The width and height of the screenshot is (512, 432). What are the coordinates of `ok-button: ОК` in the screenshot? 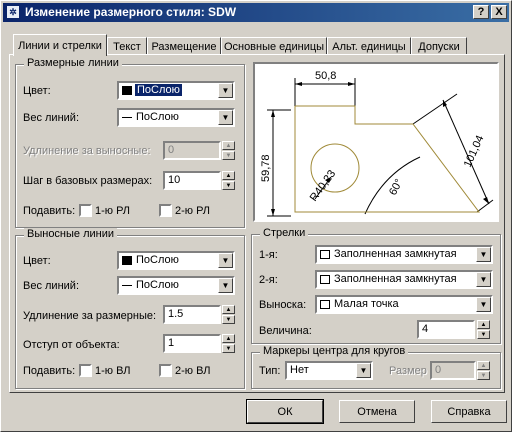 It's located at (285, 411).